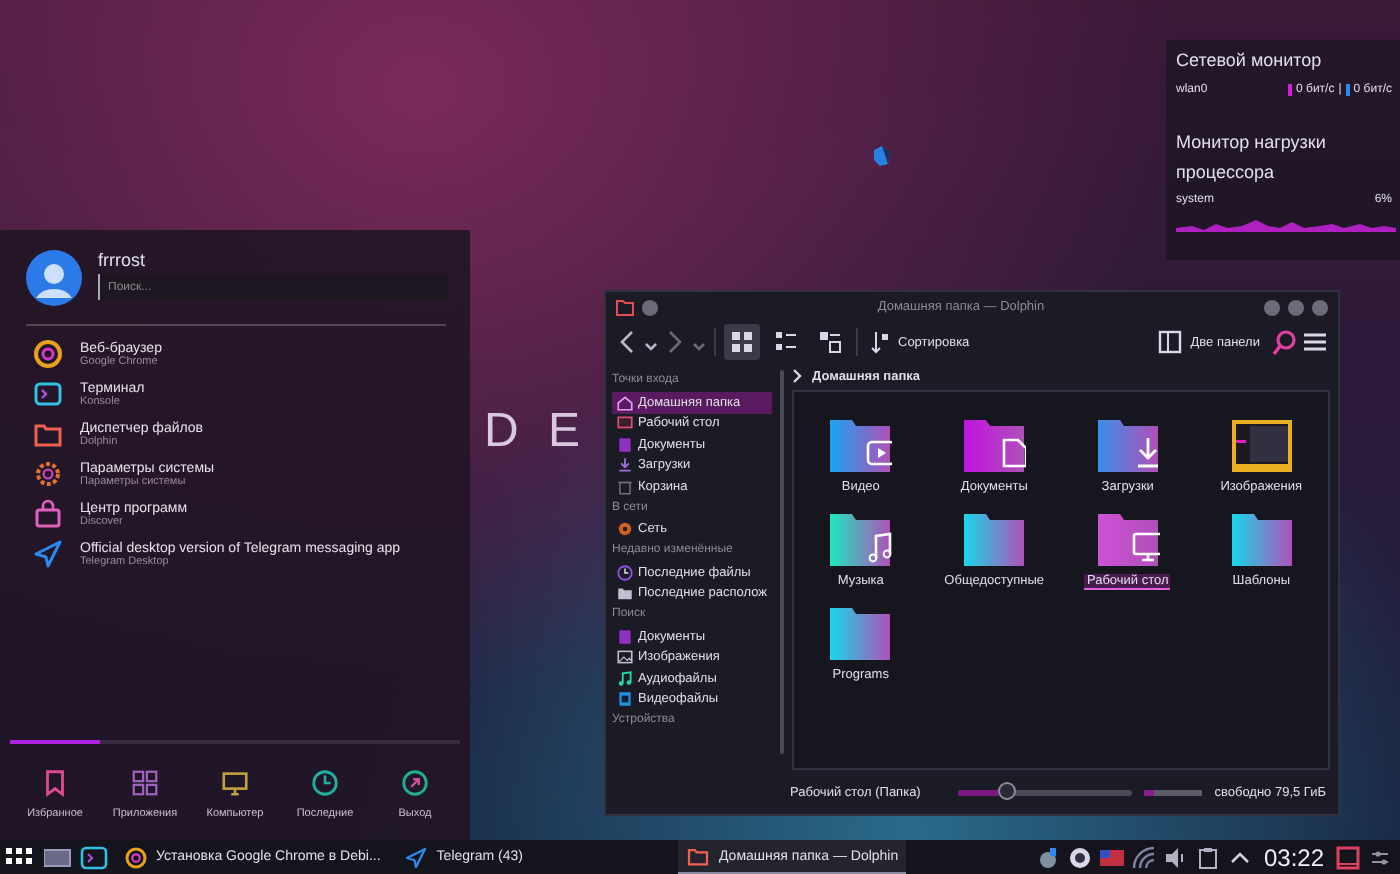  What do you see at coordinates (1261, 444) in the screenshot?
I see `image-folder-icon` at bounding box center [1261, 444].